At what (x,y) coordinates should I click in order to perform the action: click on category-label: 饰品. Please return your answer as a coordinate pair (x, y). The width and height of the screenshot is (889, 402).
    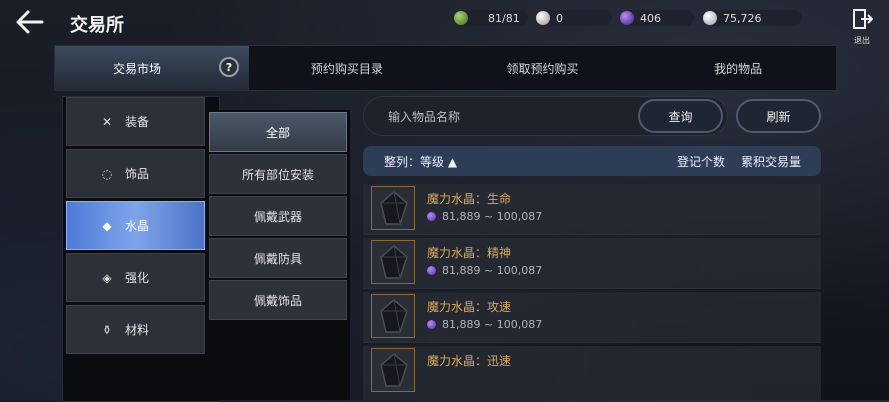
    Looking at the image, I should click on (137, 174).